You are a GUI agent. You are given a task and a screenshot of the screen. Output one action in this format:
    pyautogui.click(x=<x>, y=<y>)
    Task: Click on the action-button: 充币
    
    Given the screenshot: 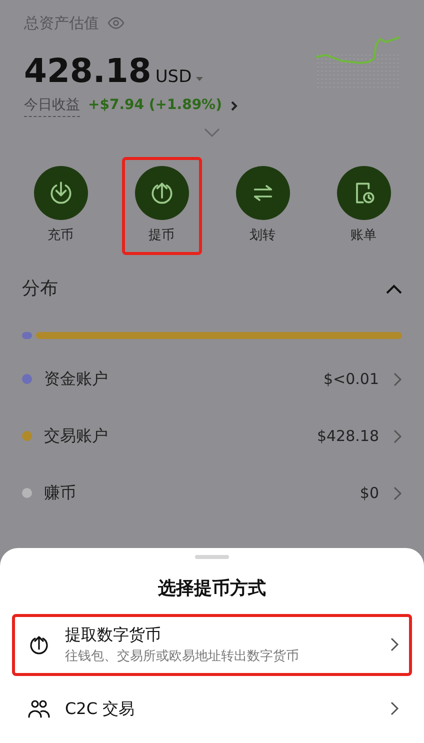 What is the action you would take?
    pyautogui.click(x=60, y=205)
    